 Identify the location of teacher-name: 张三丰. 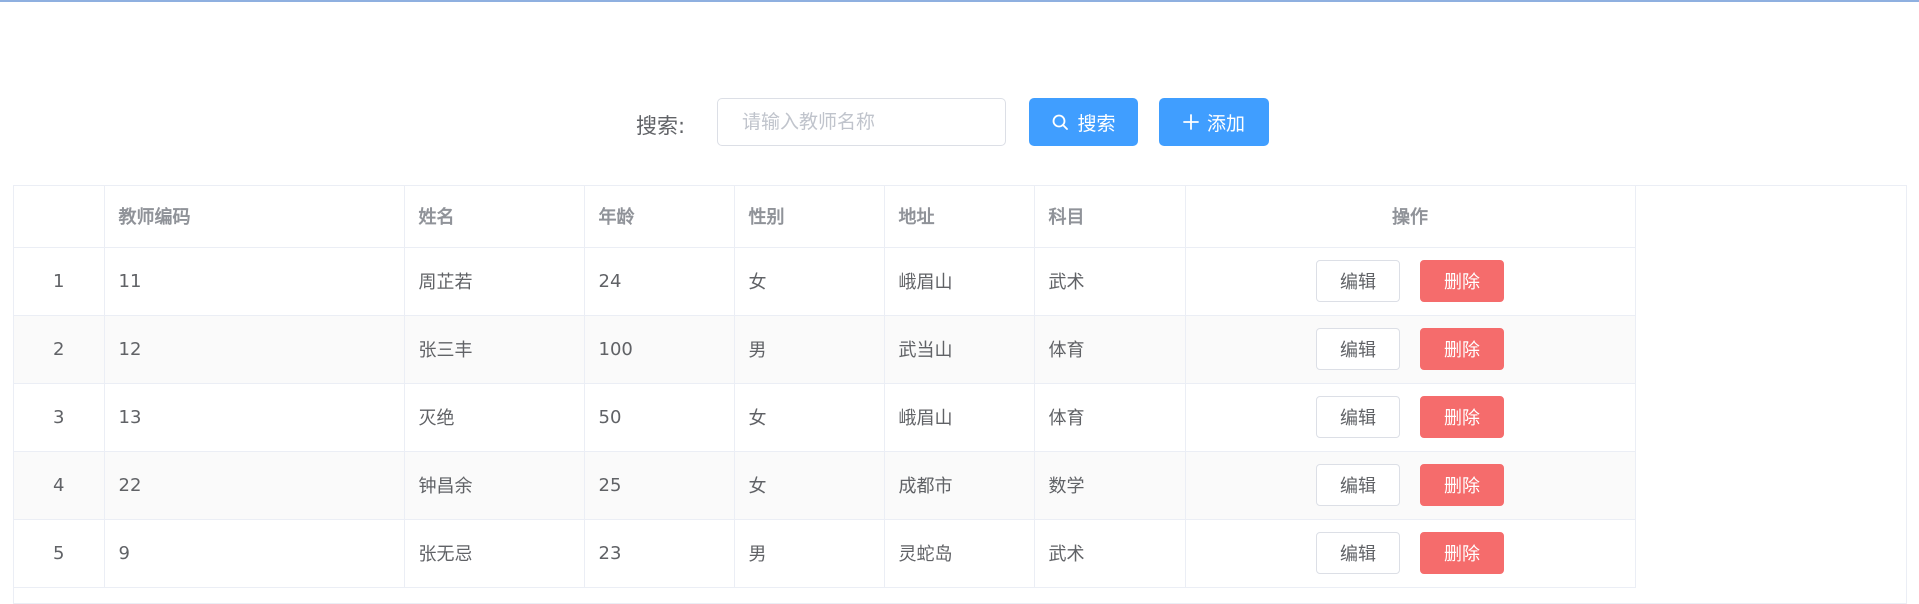
(494, 349).